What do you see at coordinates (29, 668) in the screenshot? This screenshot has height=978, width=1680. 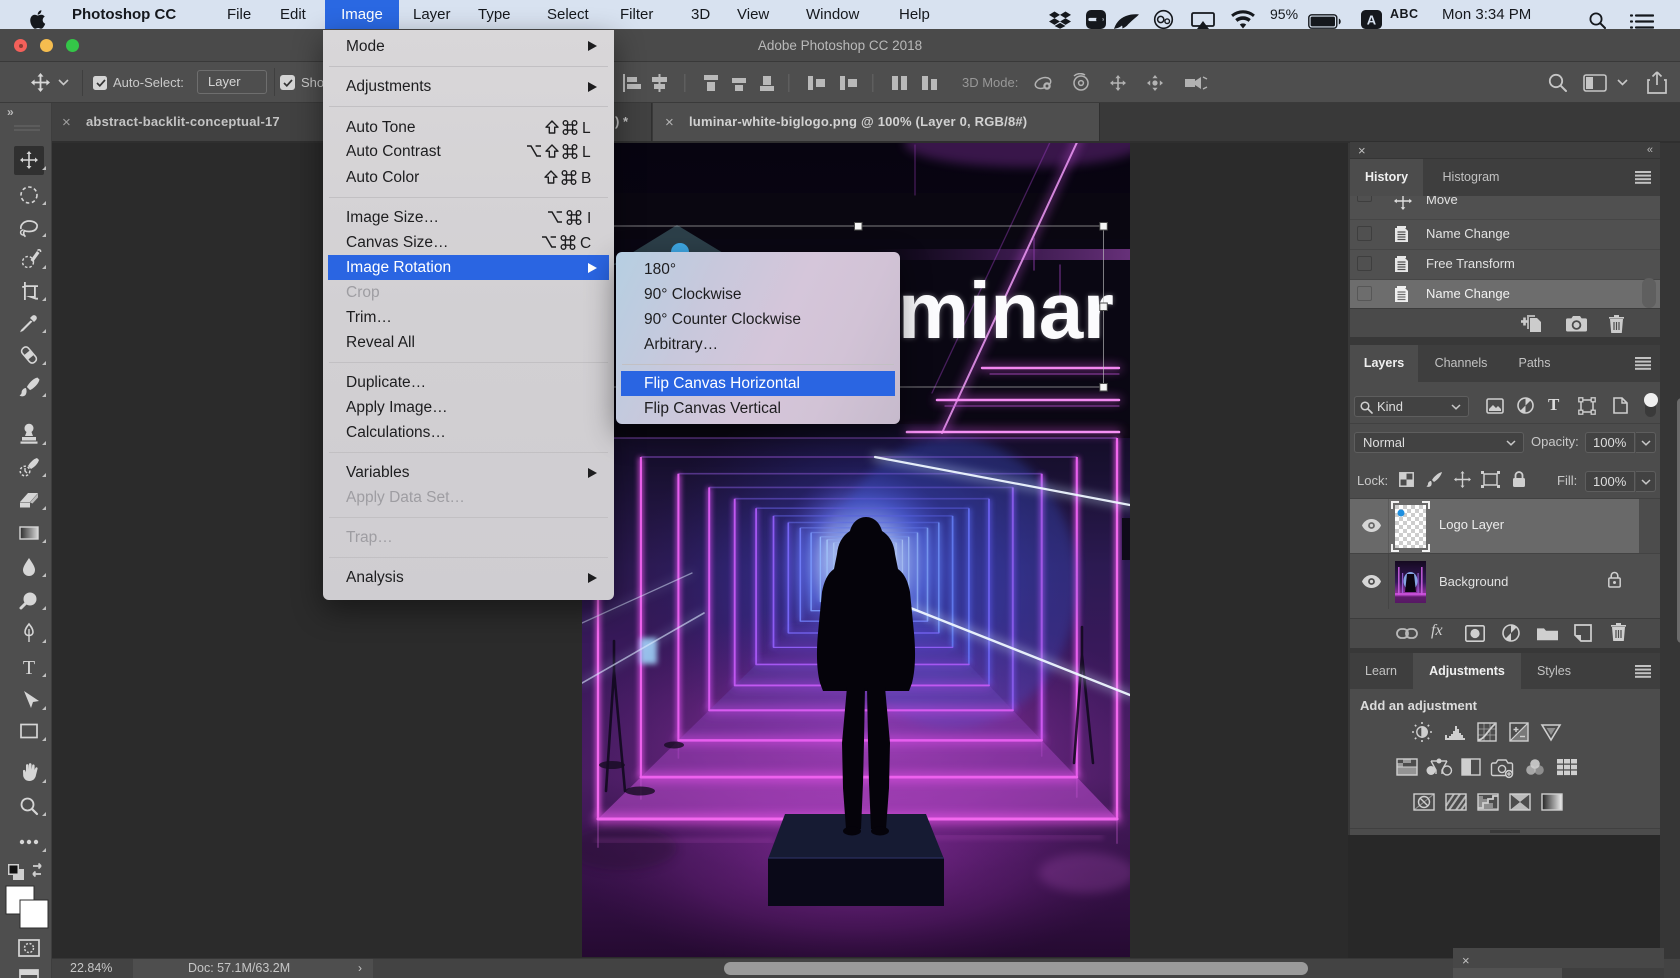 I see `svg-text: T` at bounding box center [29, 668].